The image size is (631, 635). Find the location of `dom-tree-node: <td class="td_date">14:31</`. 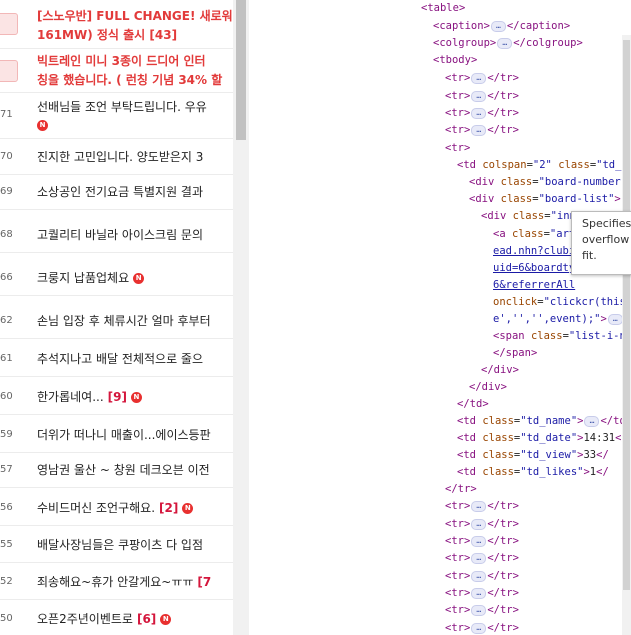

dom-tree-node: <td class="td_date">14:31</ is located at coordinates (542, 438).